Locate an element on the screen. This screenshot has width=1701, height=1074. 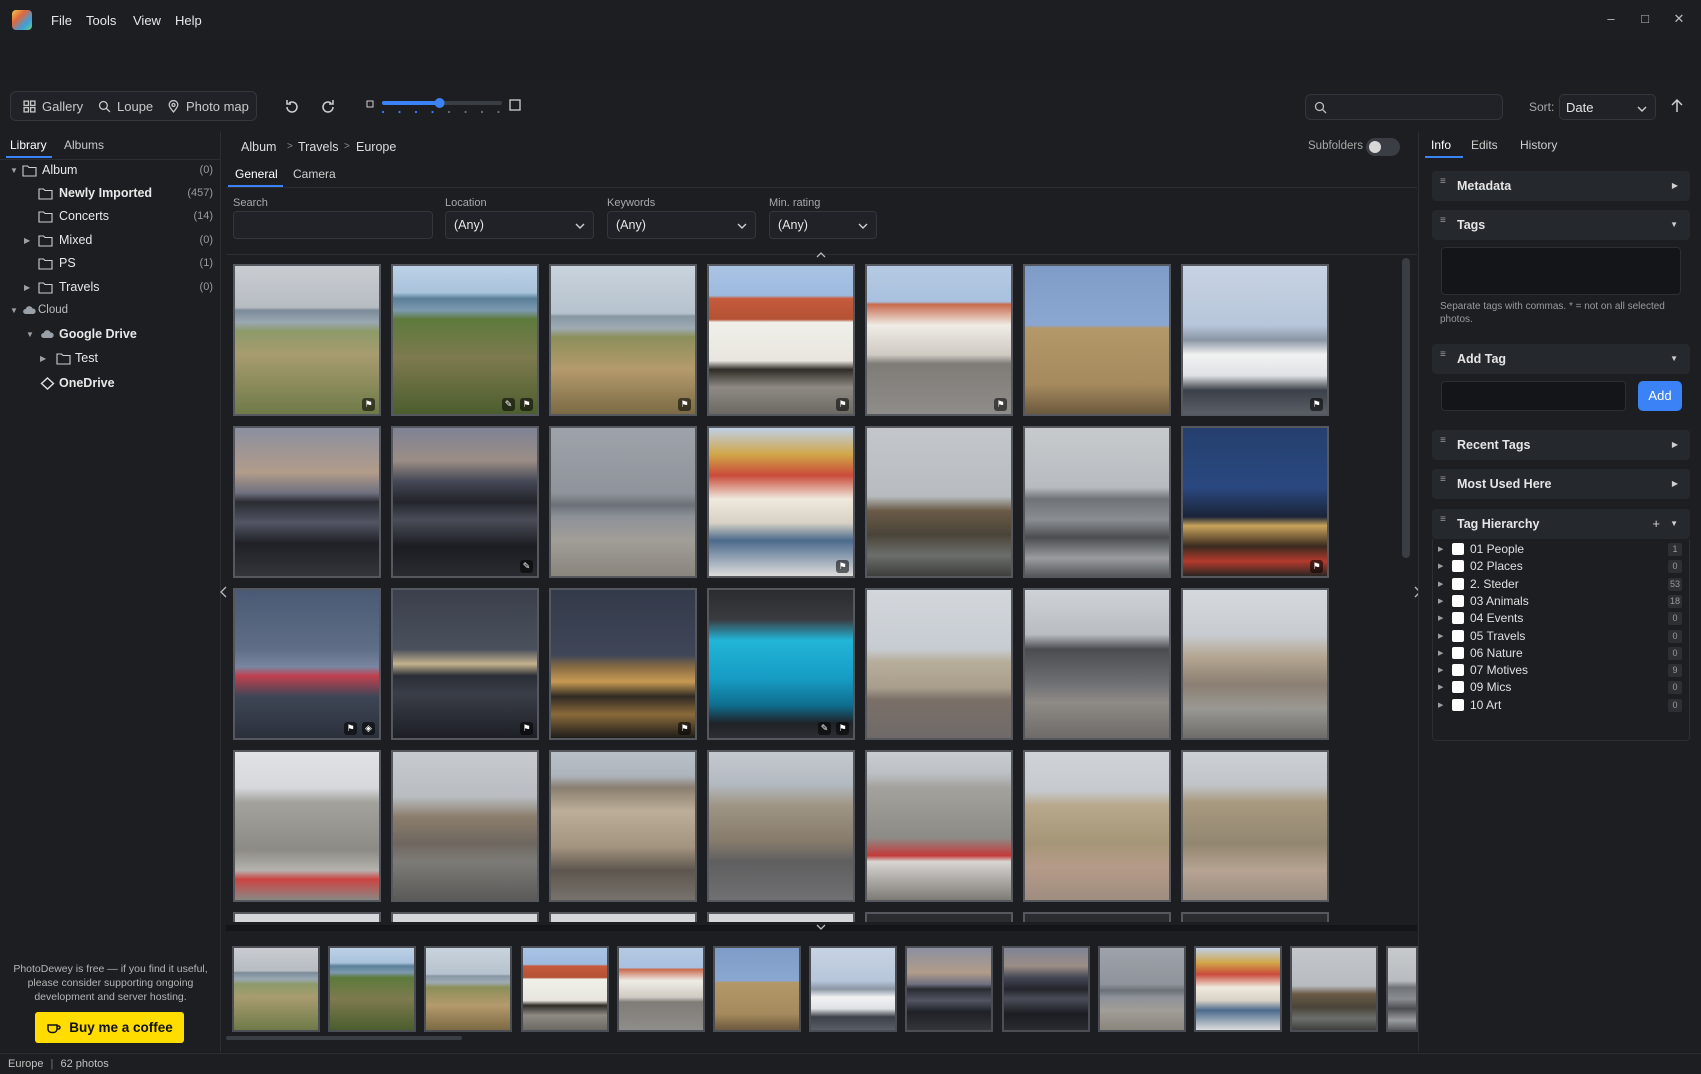
tab-info: Info is located at coordinates (1441, 145).